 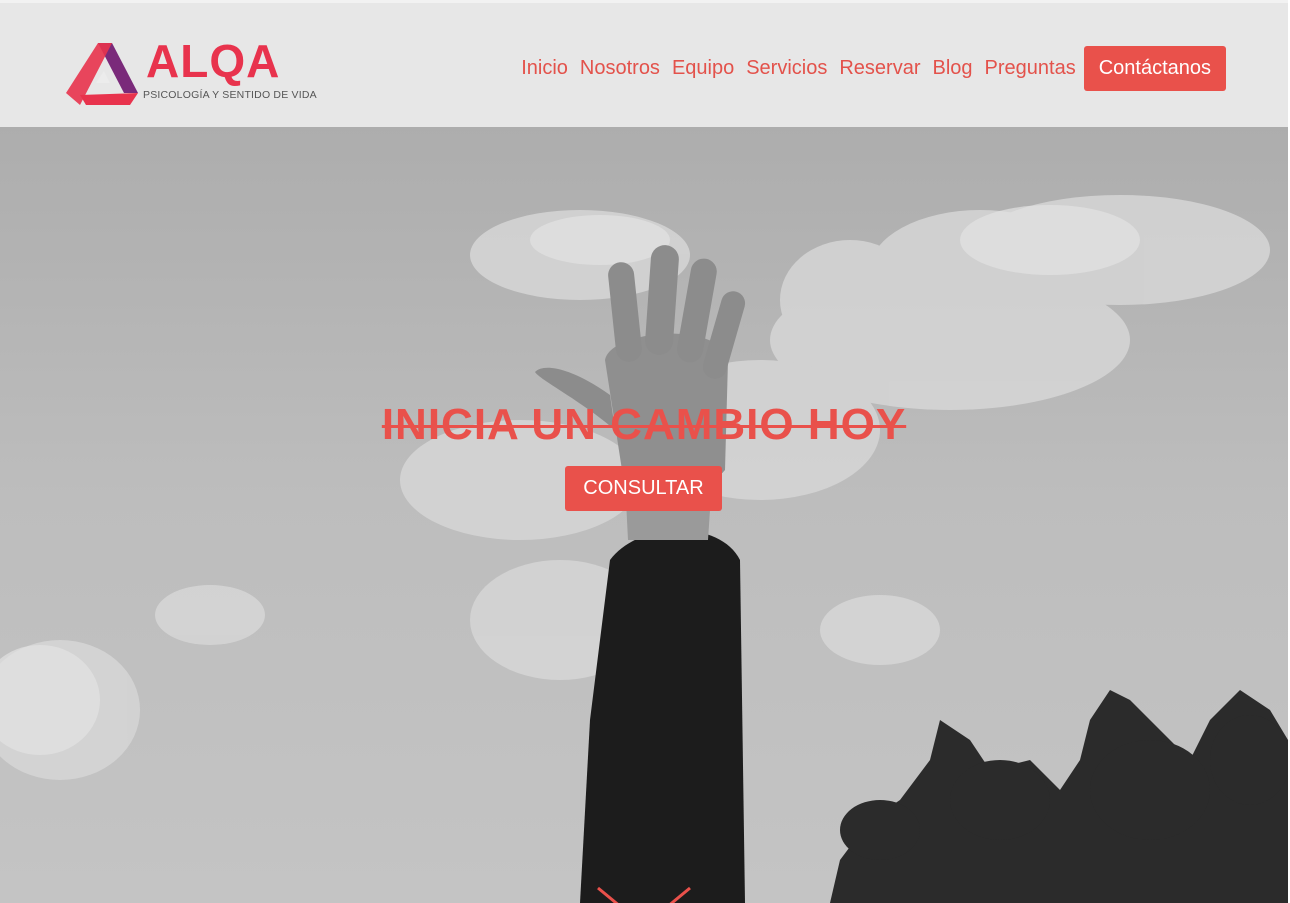 I want to click on nav-item-servicios: Servicios, so click(x=786, y=68).